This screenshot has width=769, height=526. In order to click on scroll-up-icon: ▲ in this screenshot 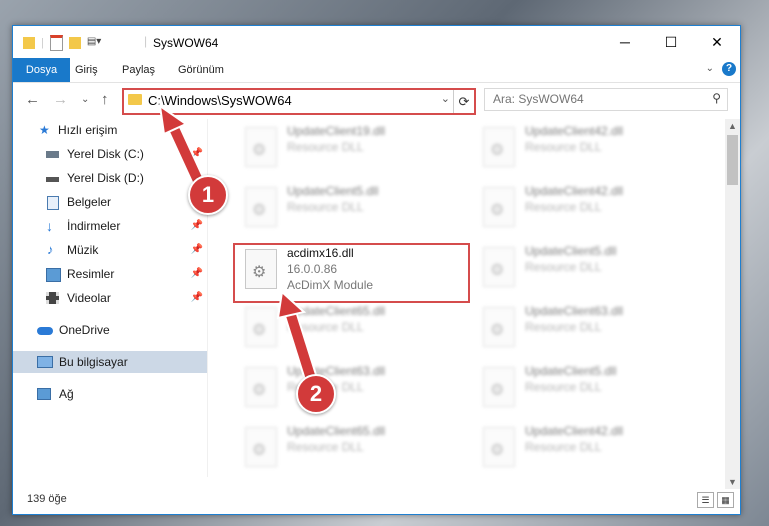, I will do `click(732, 126)`.